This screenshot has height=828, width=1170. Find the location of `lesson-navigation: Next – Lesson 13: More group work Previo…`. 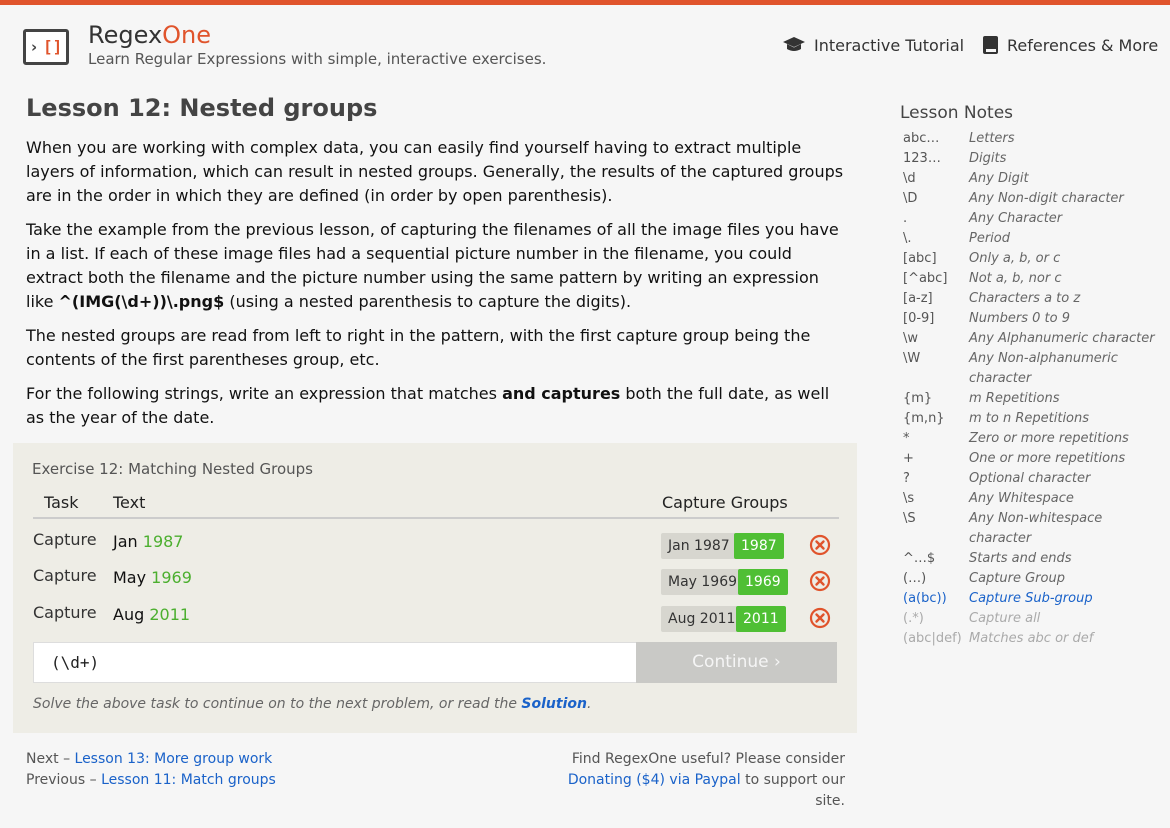

lesson-navigation: Next – Lesson 13: More group work Previo… is located at coordinates (151, 769).